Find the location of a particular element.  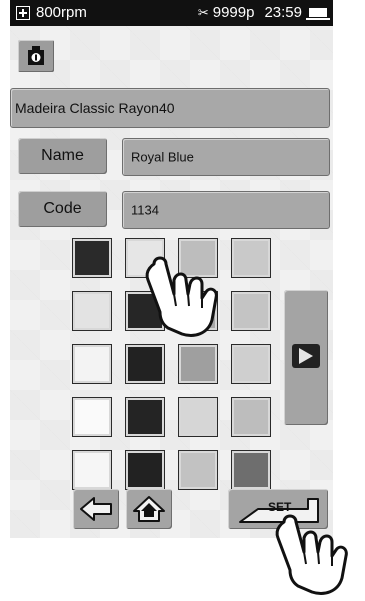

back-arrow-icon is located at coordinates (96, 509).